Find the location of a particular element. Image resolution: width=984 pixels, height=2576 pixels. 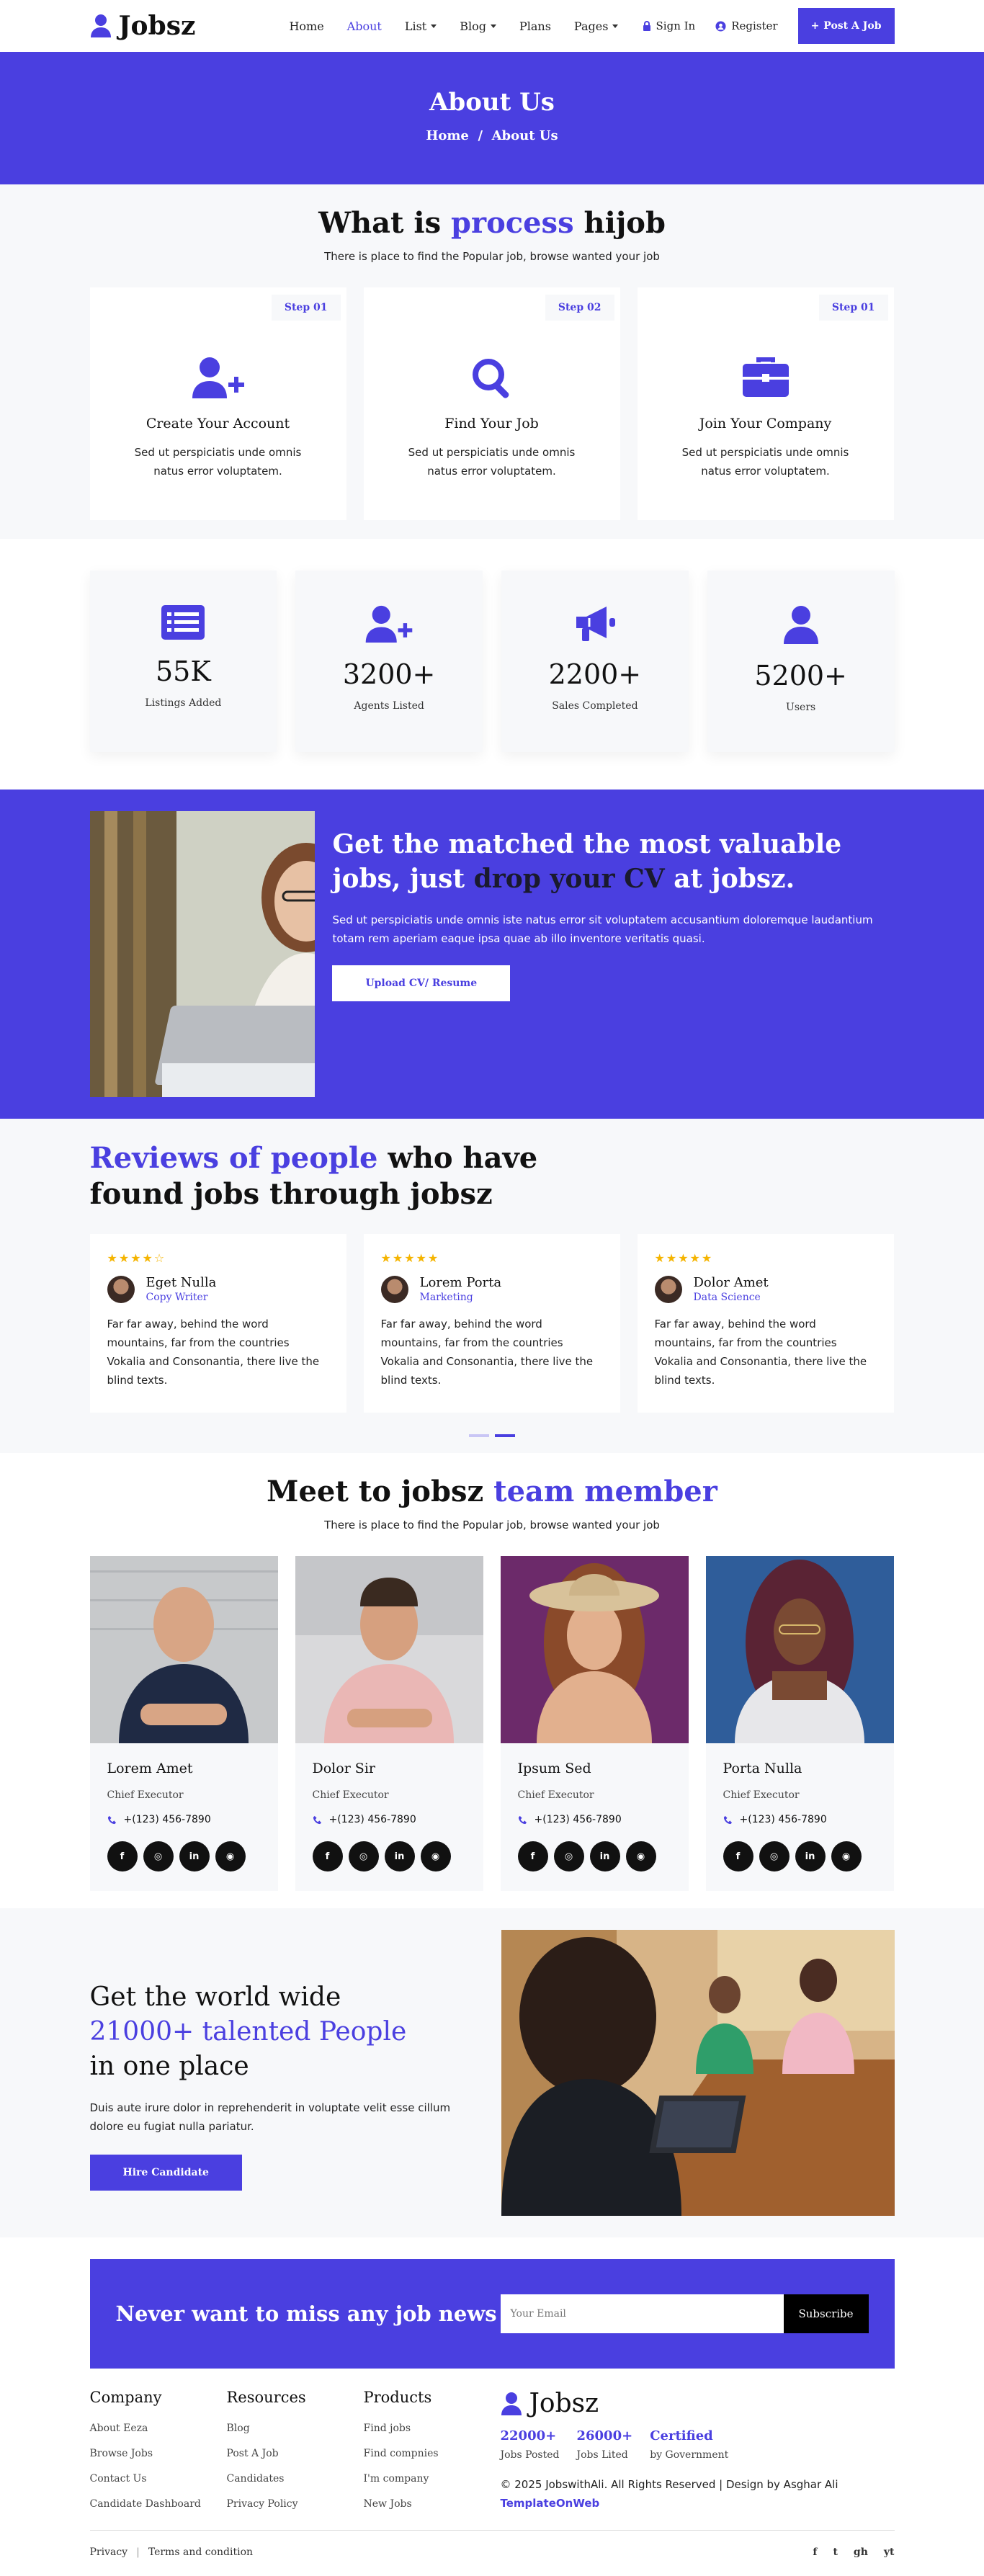

member-name: Porta Nulla is located at coordinates (762, 1769).